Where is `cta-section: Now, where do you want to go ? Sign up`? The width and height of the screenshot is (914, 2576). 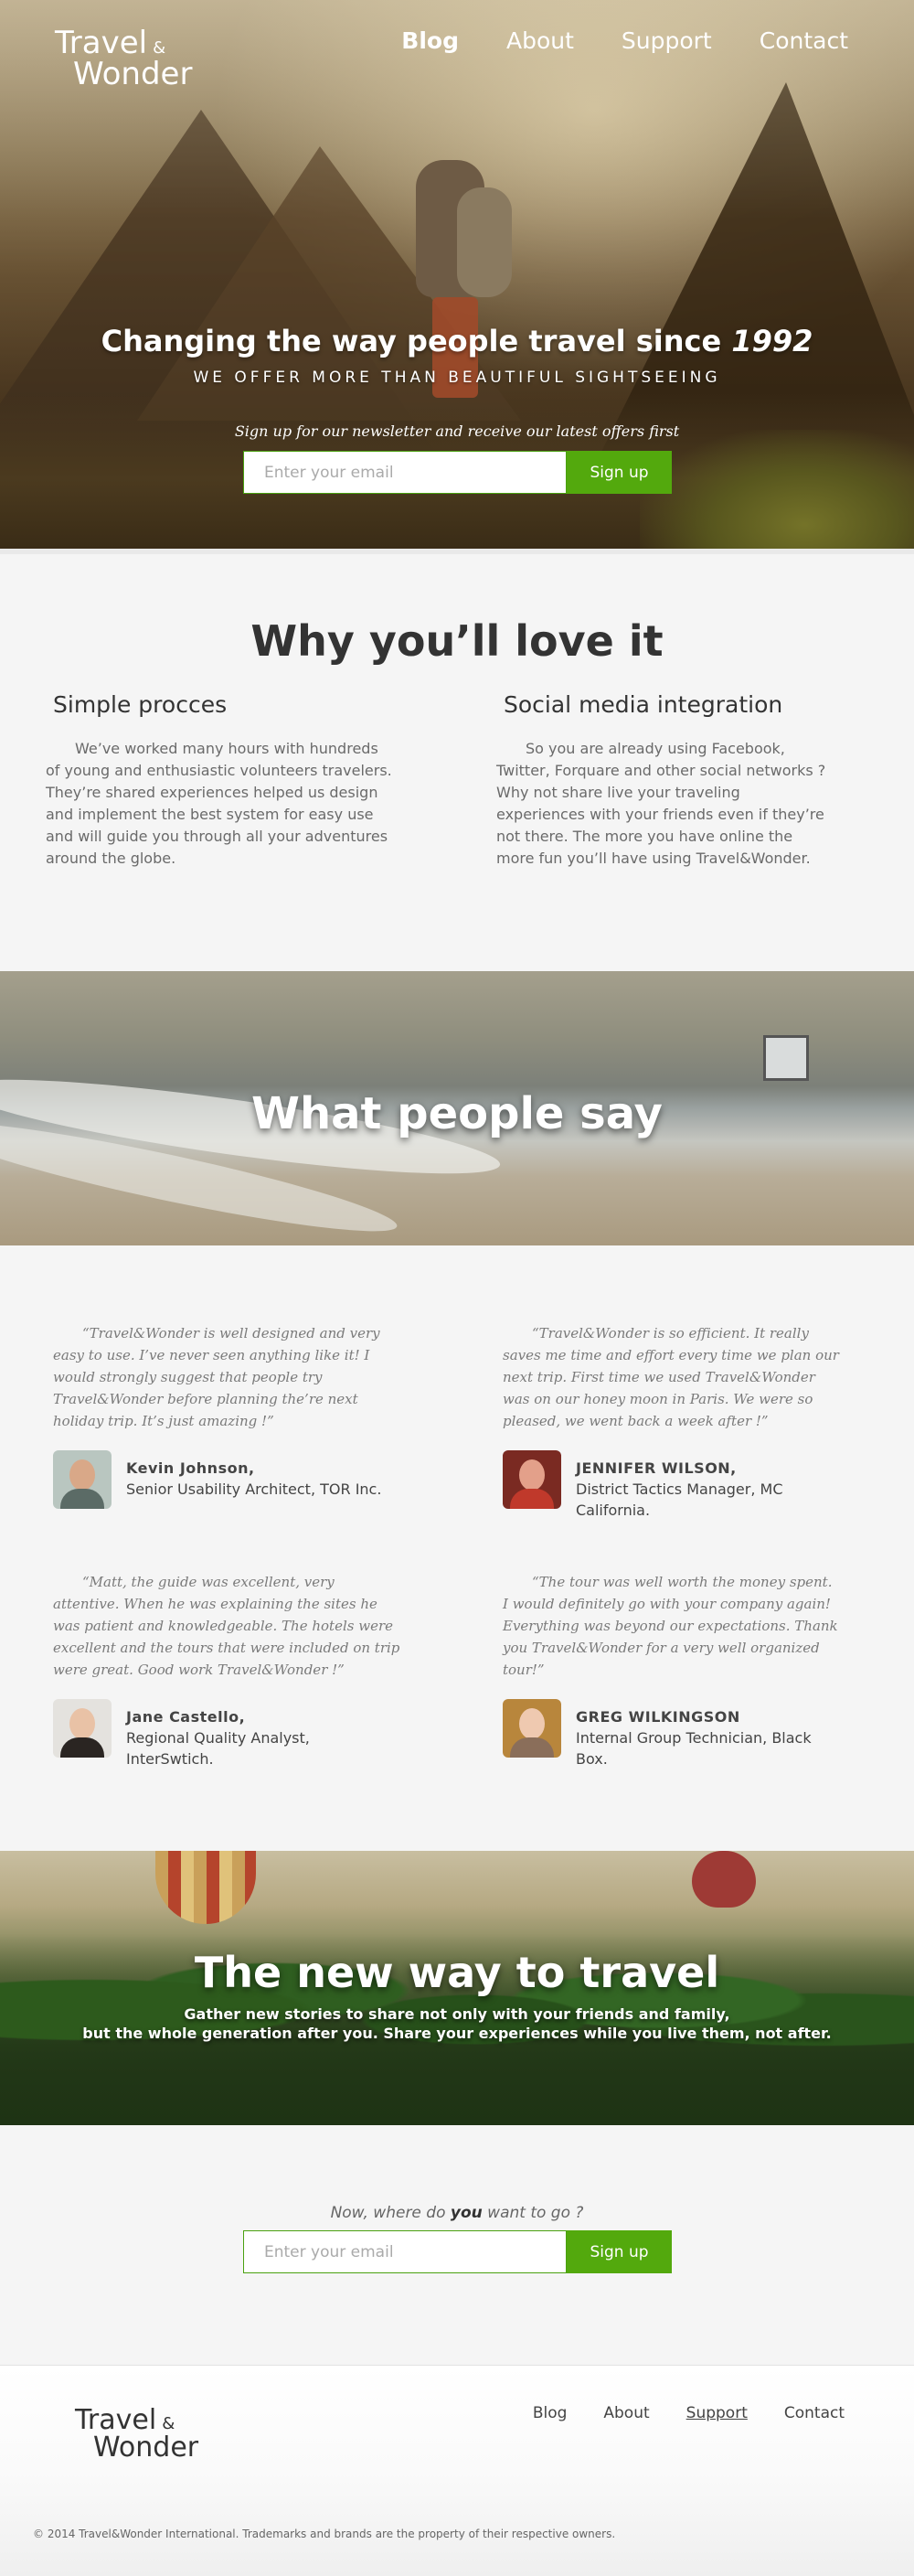 cta-section: Now, where do you want to go ? Sign up is located at coordinates (457, 2245).